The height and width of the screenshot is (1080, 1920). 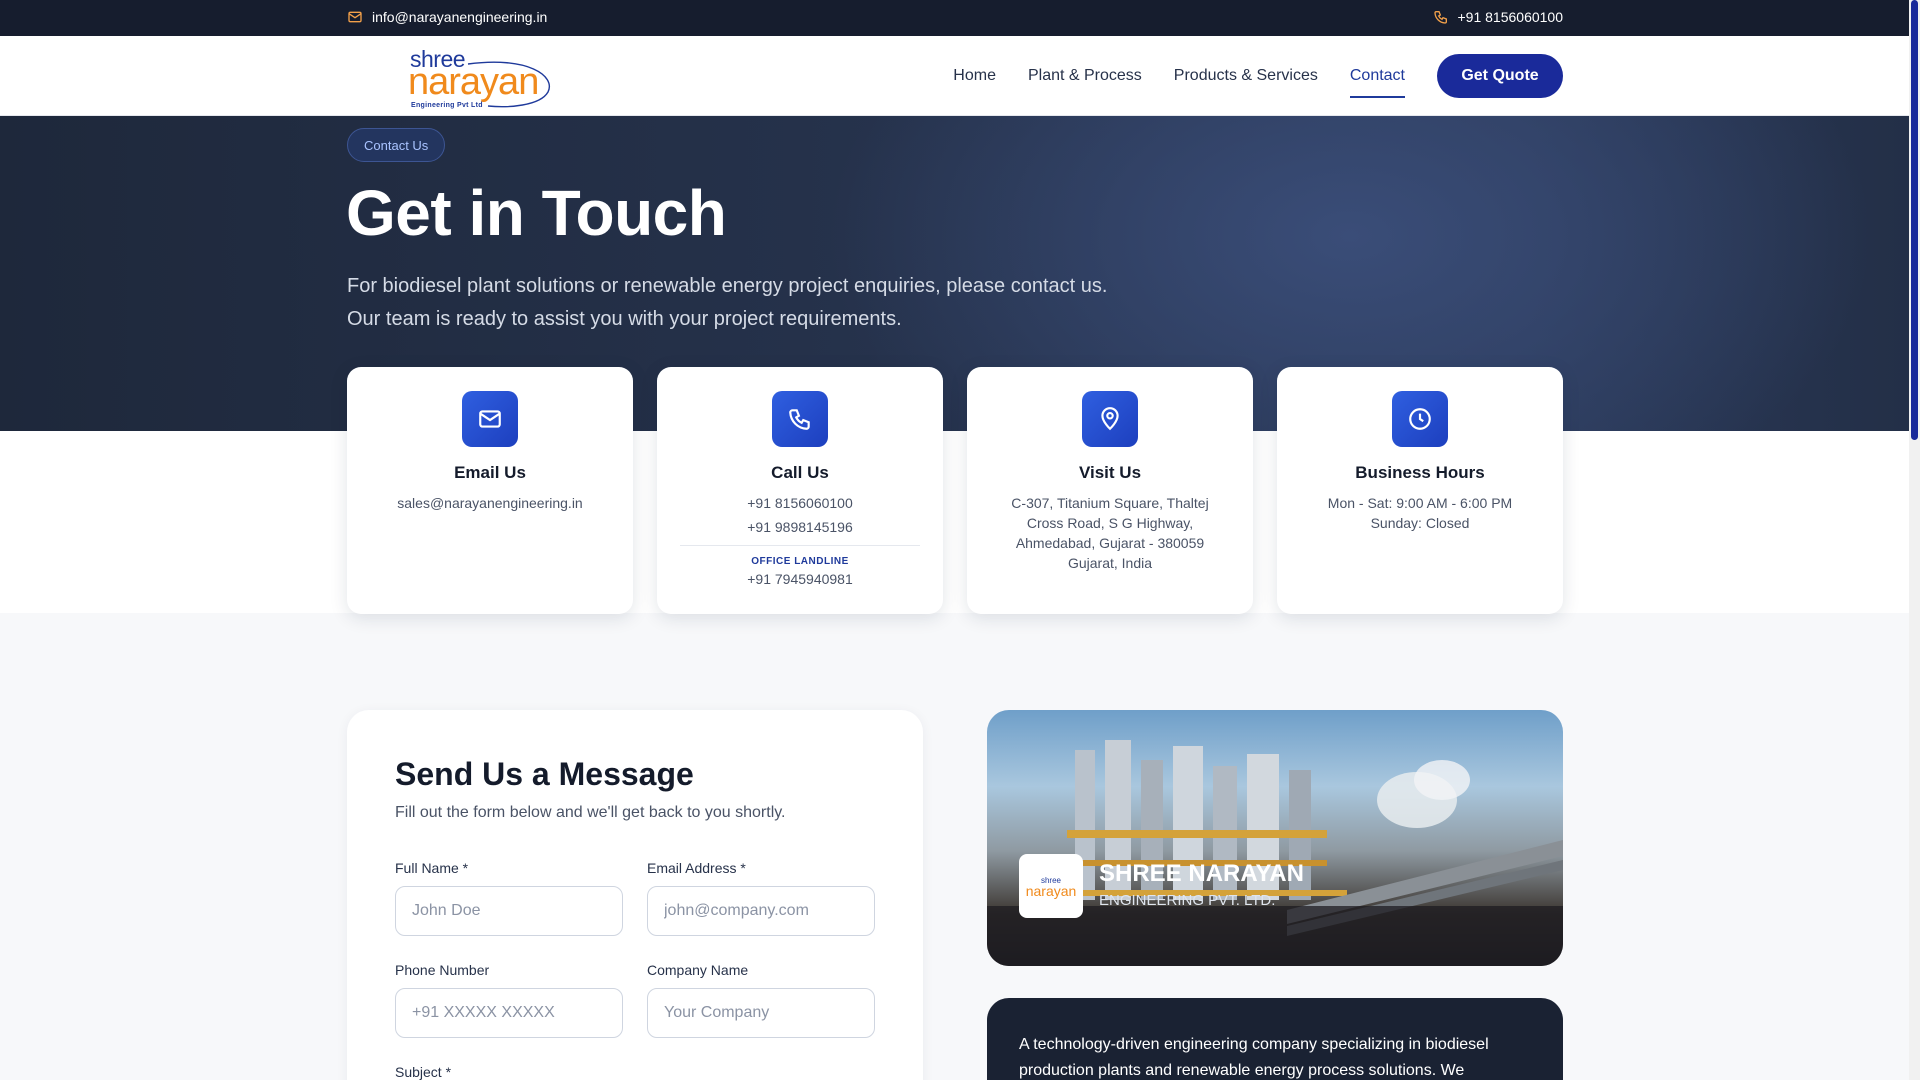 I want to click on mail-icon, so click(x=355, y=17).